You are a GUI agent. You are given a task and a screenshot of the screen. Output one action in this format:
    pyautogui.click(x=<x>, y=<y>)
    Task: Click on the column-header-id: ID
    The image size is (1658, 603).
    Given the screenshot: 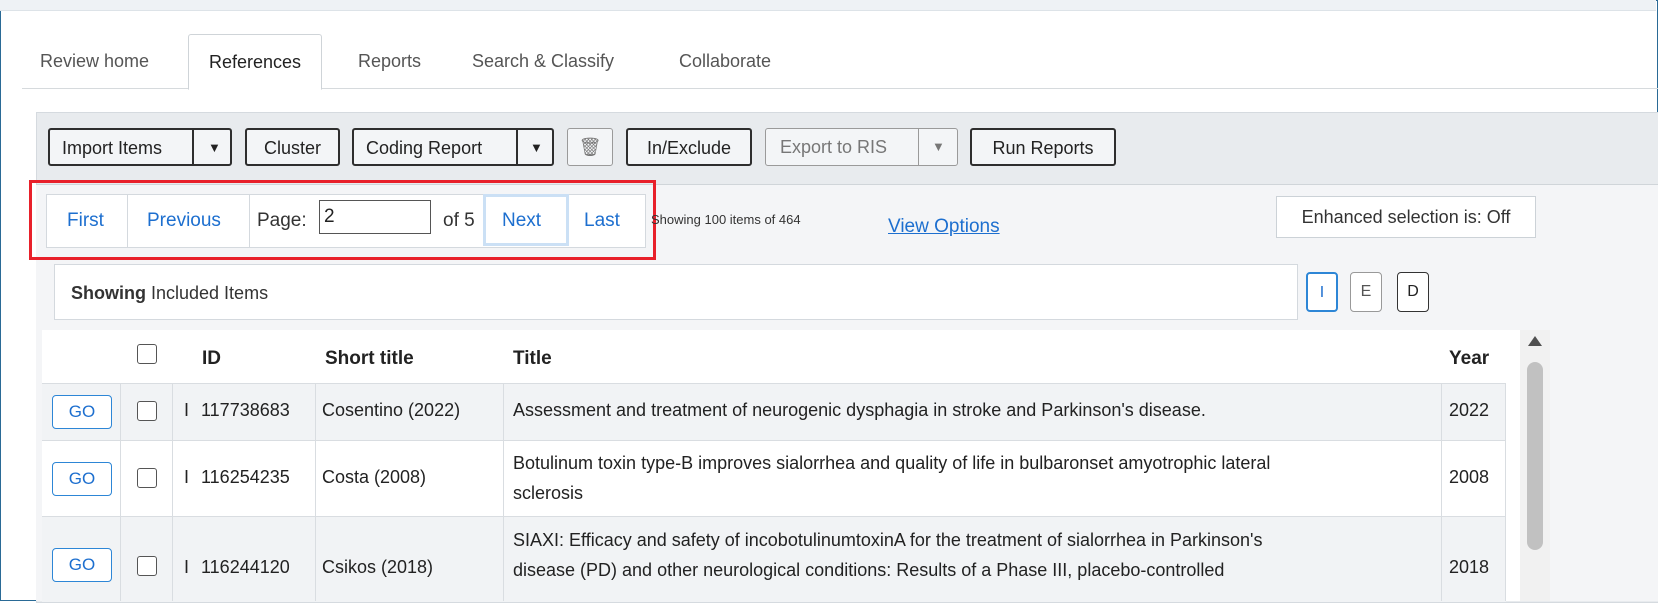 What is the action you would take?
    pyautogui.click(x=211, y=359)
    